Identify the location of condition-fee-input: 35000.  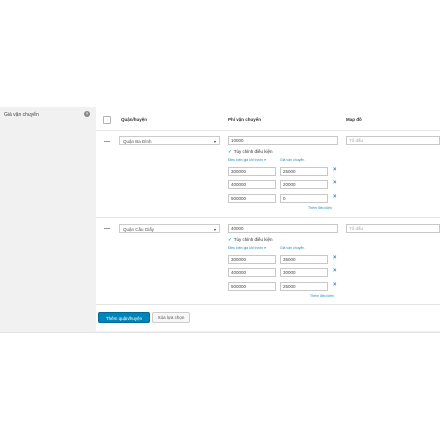
(304, 259).